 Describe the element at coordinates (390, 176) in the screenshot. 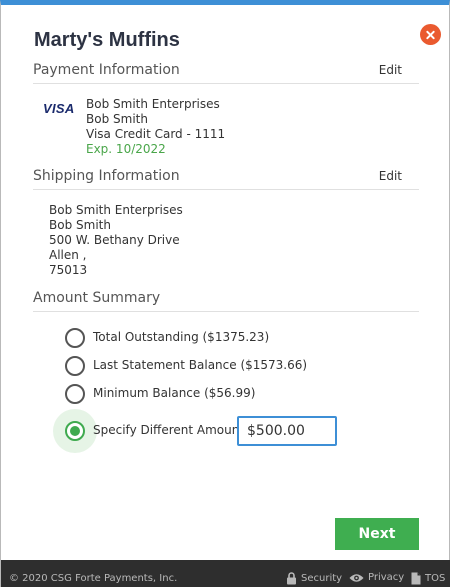

I see `edit-shipping-link: Edit` at that location.